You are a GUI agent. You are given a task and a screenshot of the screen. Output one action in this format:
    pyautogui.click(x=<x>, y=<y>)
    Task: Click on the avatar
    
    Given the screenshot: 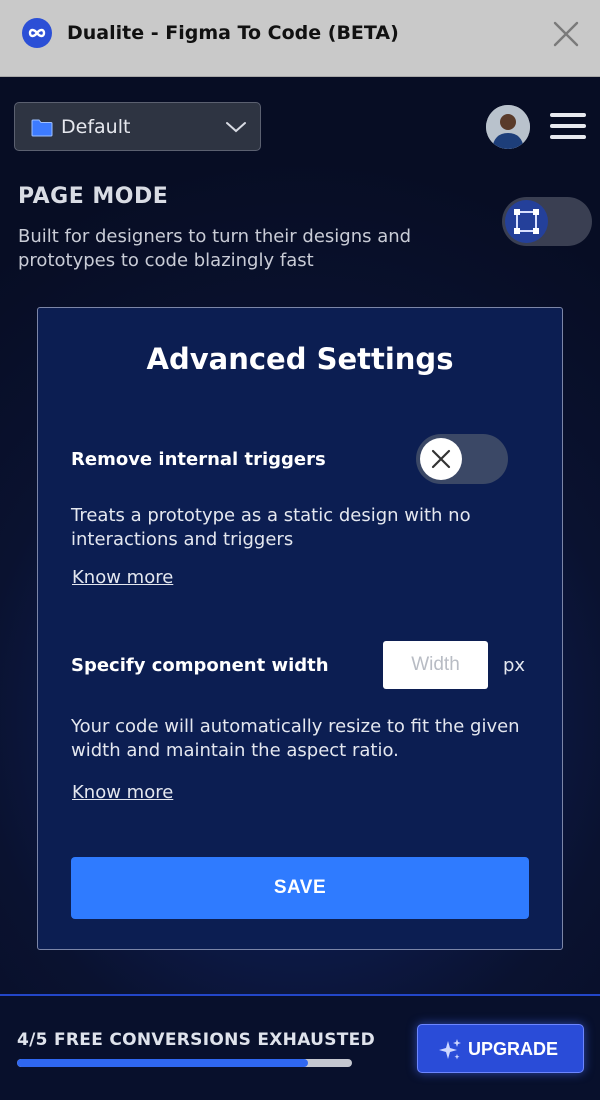 What is the action you would take?
    pyautogui.click(x=508, y=127)
    